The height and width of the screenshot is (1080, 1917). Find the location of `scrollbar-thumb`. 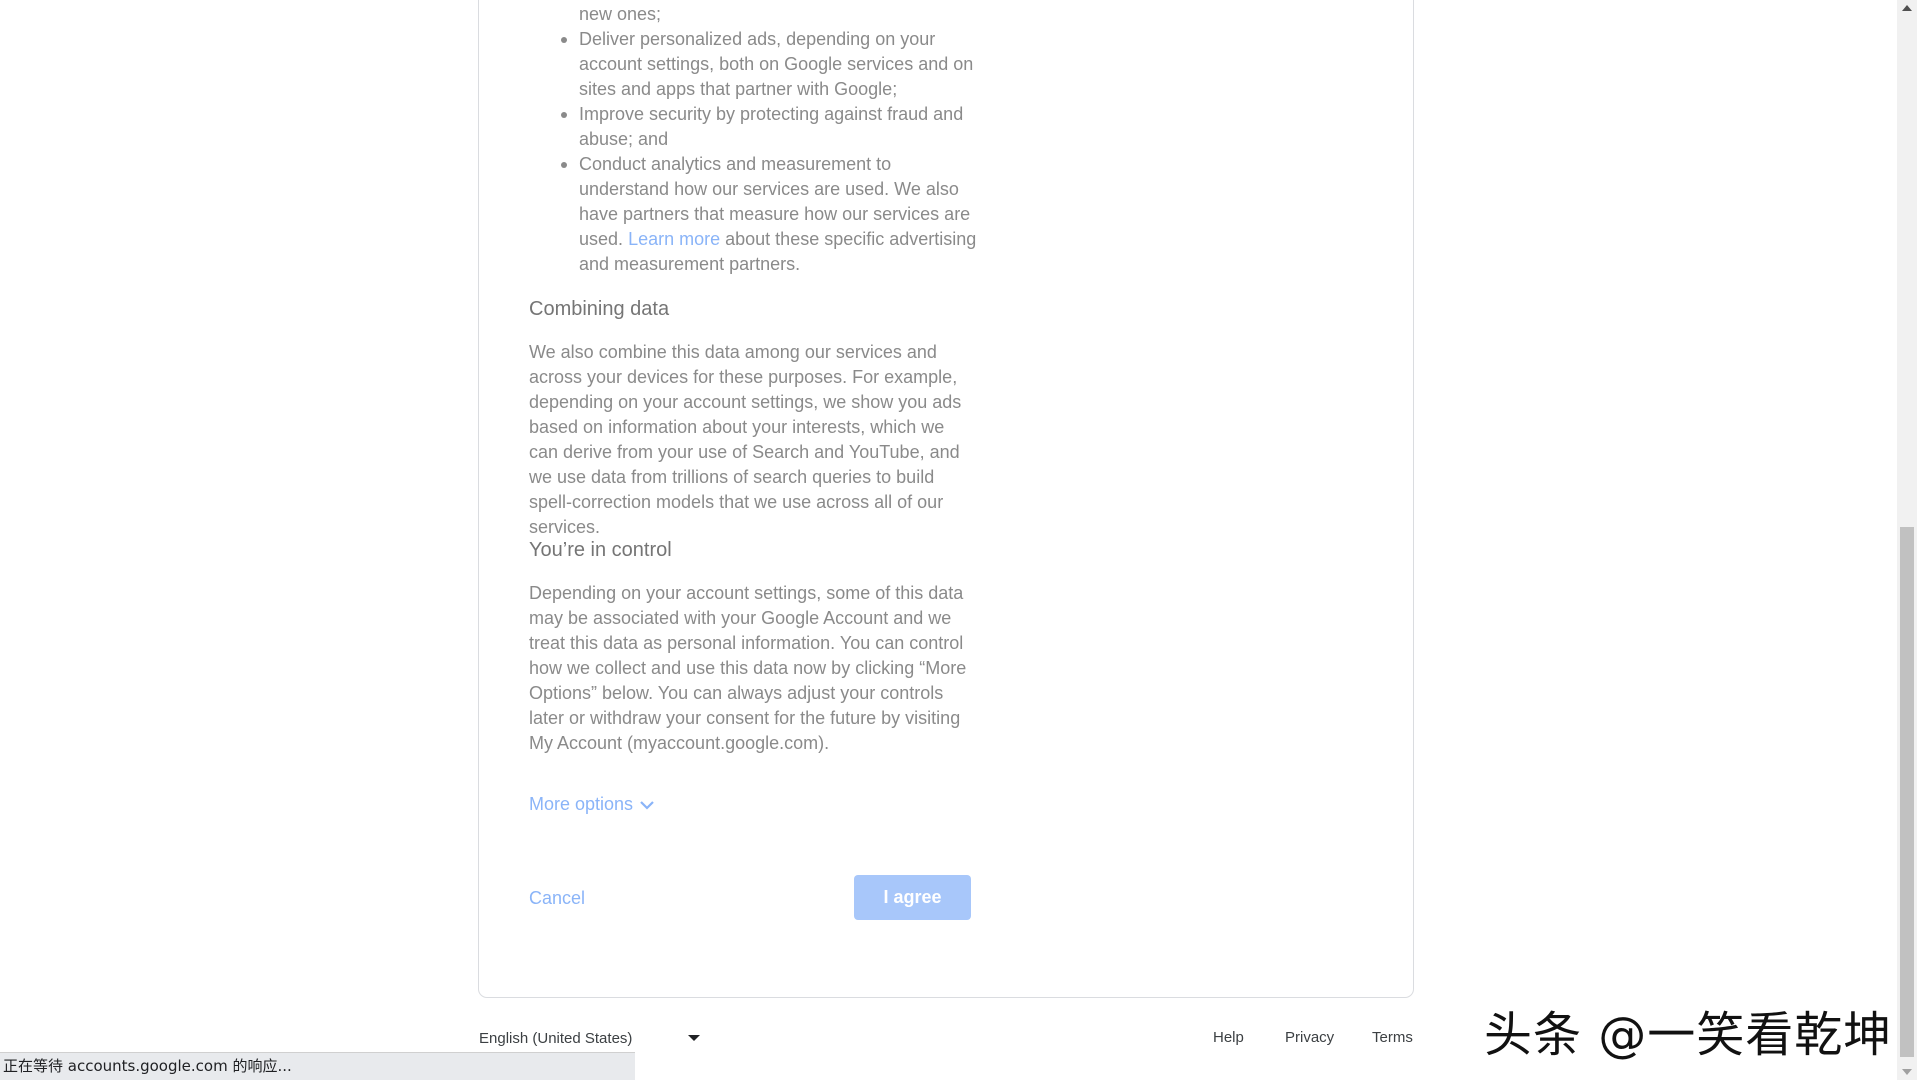

scrollbar-thumb is located at coordinates (1907, 792).